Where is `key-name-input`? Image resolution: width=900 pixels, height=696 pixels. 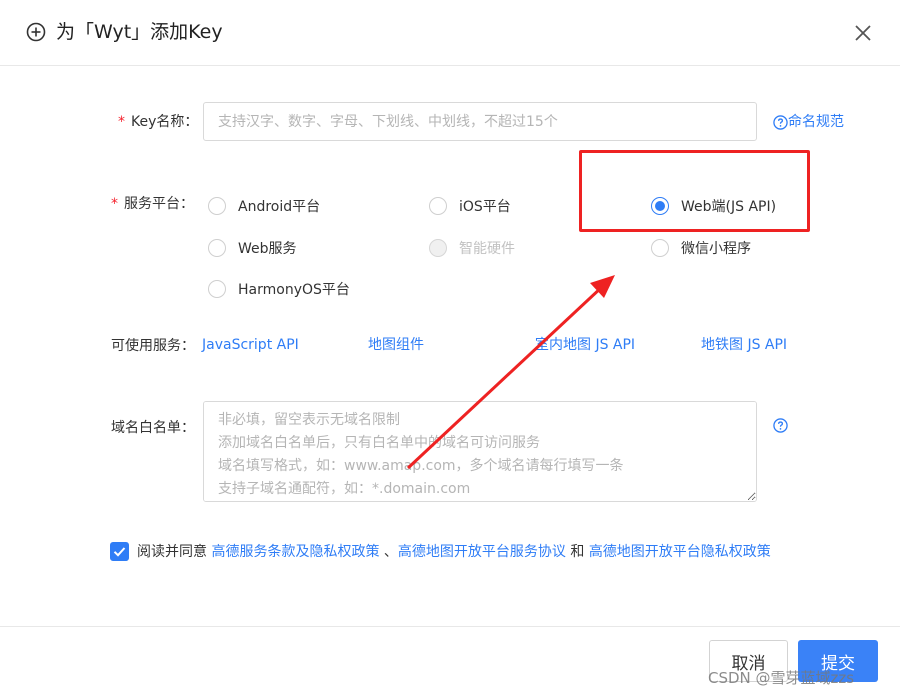
key-name-input is located at coordinates (480, 121).